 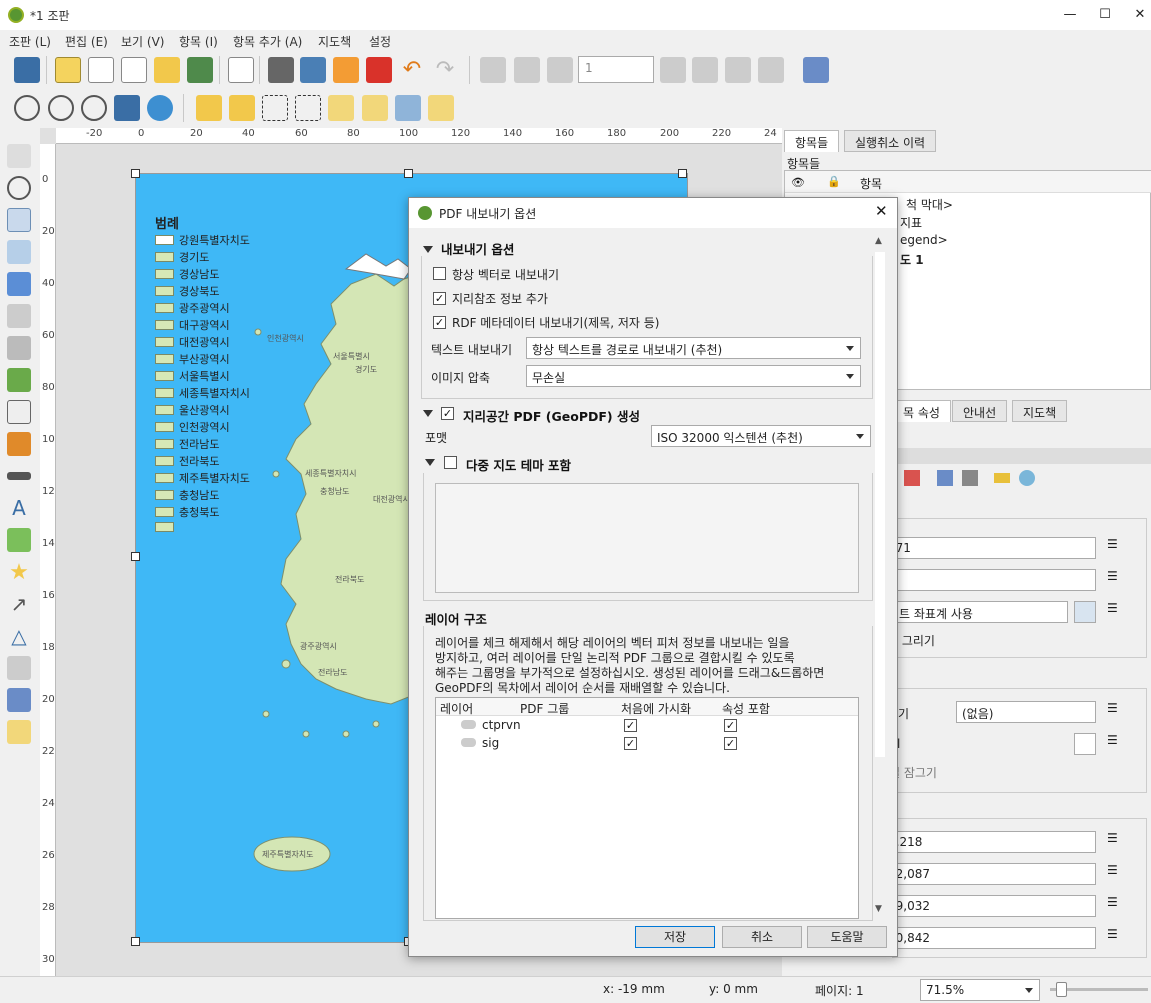 I want to click on rdf-checkbox: ✓, so click(x=439, y=322).